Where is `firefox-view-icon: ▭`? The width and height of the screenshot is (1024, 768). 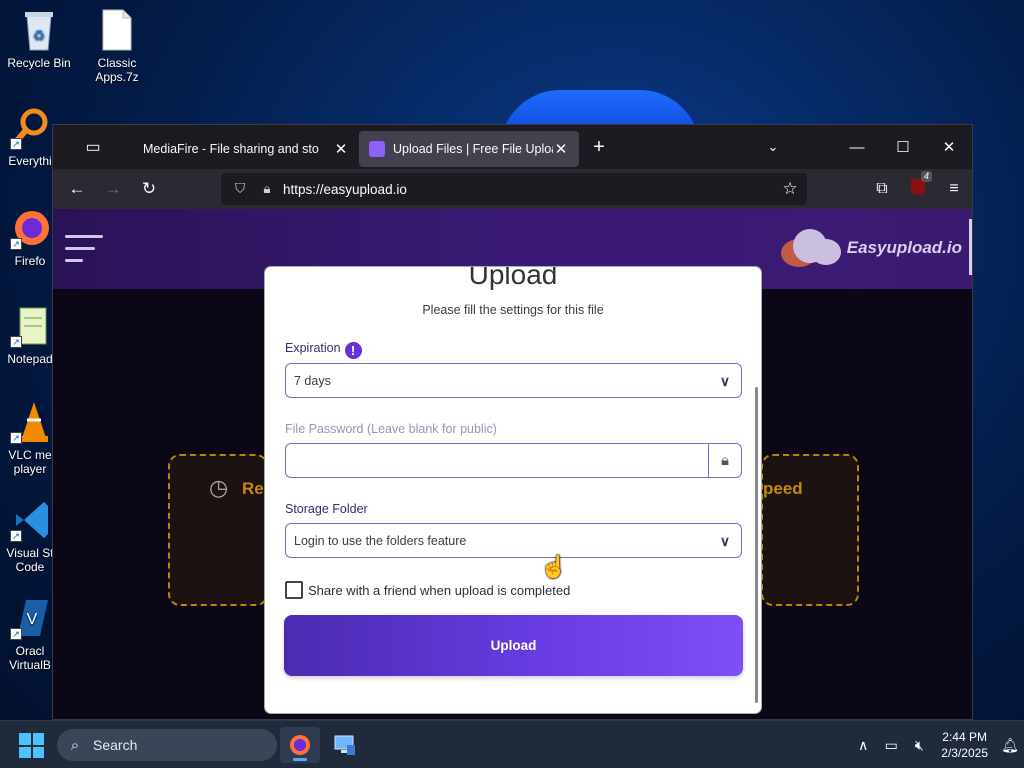
firefox-view-icon: ▭ is located at coordinates (93, 147).